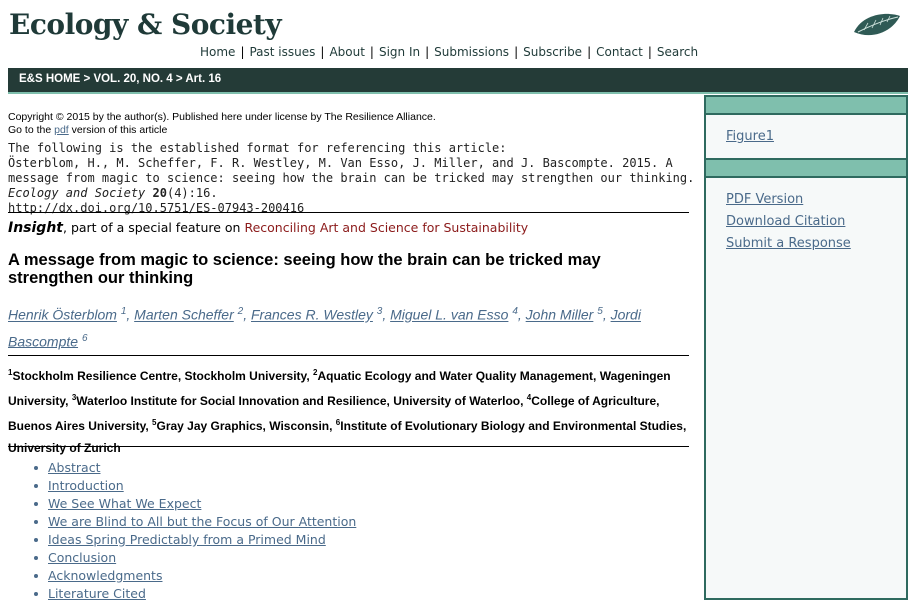 The width and height of the screenshot is (908, 600). Describe the element at coordinates (193, 576) in the screenshot. I see `toc-item: Acknowledgments` at that location.